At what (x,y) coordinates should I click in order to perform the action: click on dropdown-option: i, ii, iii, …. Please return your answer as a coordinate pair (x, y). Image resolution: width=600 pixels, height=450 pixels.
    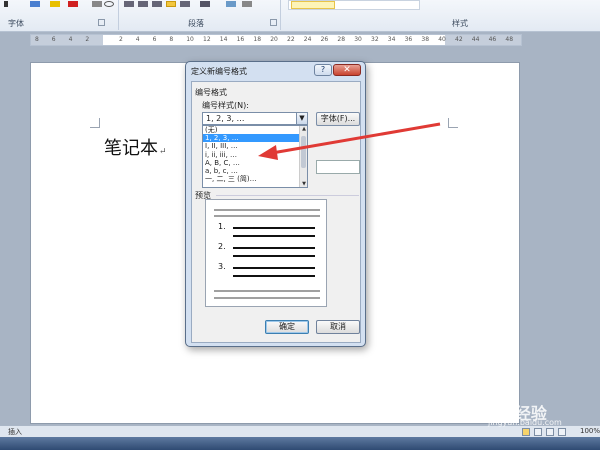
    Looking at the image, I should click on (255, 155).